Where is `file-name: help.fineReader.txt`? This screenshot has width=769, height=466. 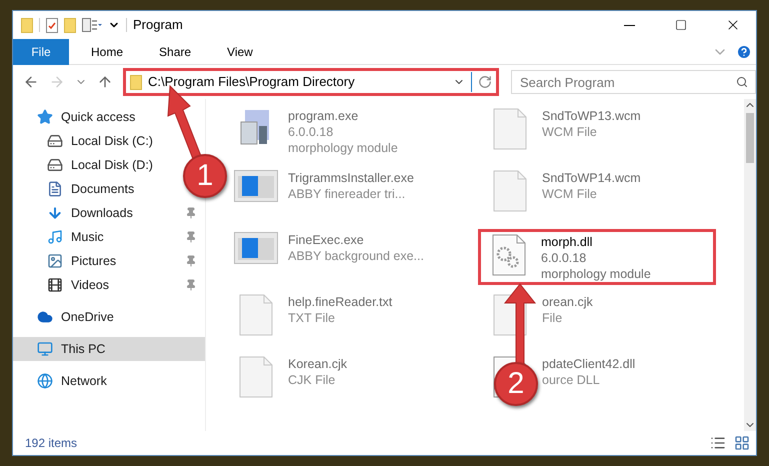 file-name: help.fineReader.txt is located at coordinates (340, 302).